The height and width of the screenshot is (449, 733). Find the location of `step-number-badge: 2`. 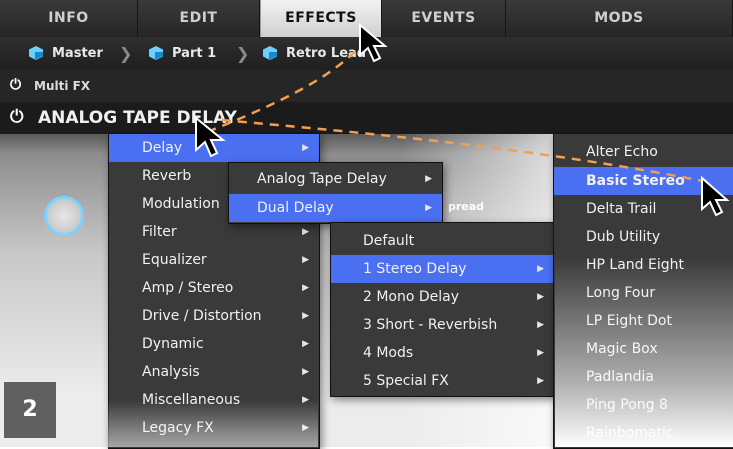

step-number-badge: 2 is located at coordinates (30, 410).